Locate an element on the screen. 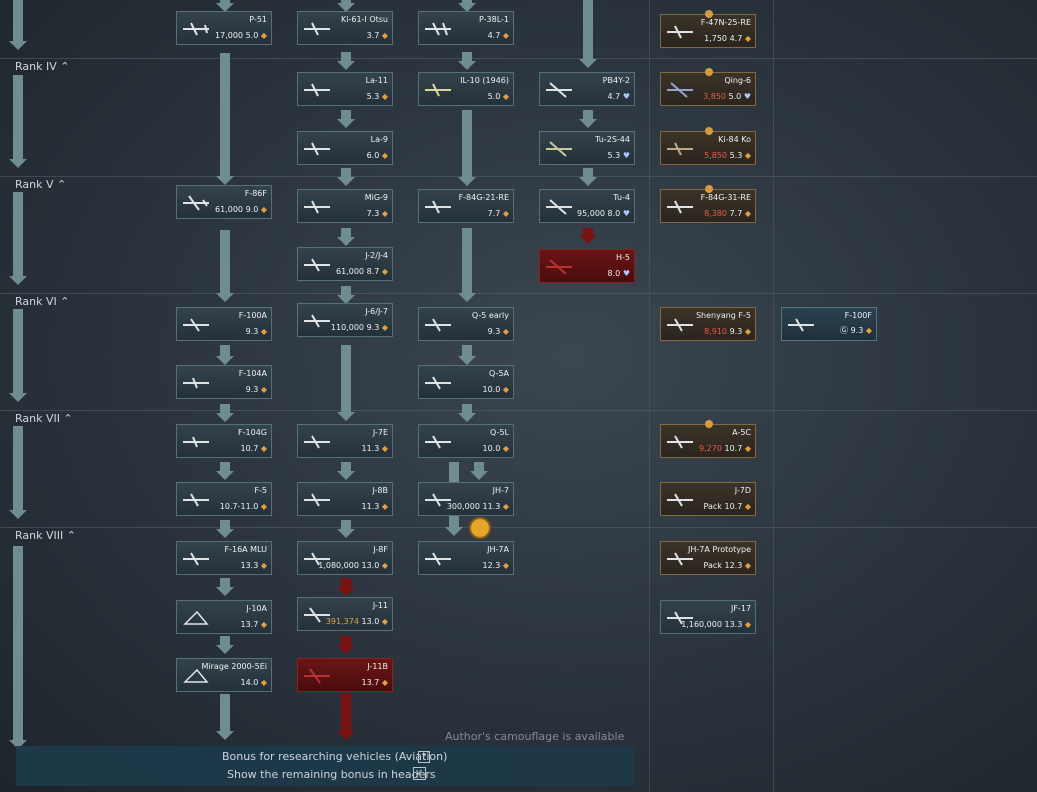 The width and height of the screenshot is (1037, 792). vehicle-card-p51: P-51 17,000 5.0 ◆ is located at coordinates (224, 28).